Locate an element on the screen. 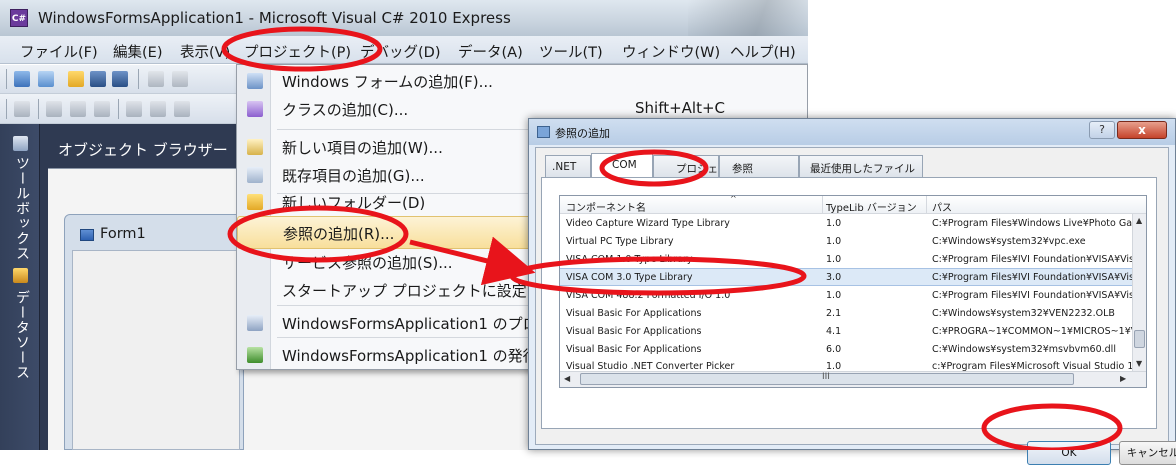  scroll-up-icon: ▲ is located at coordinates (1139, 220).